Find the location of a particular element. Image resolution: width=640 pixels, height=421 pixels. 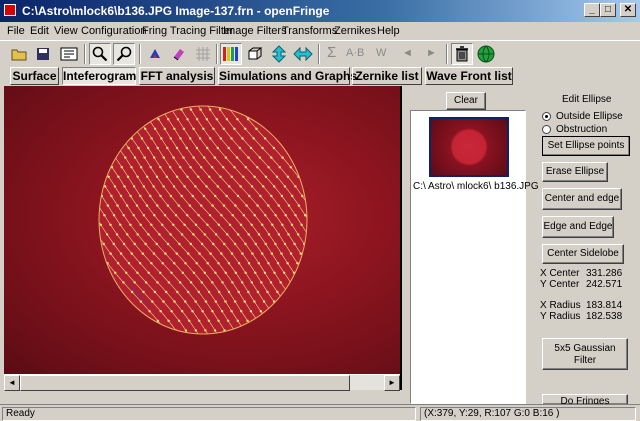

tab-surface: Surface is located at coordinates (34, 76).